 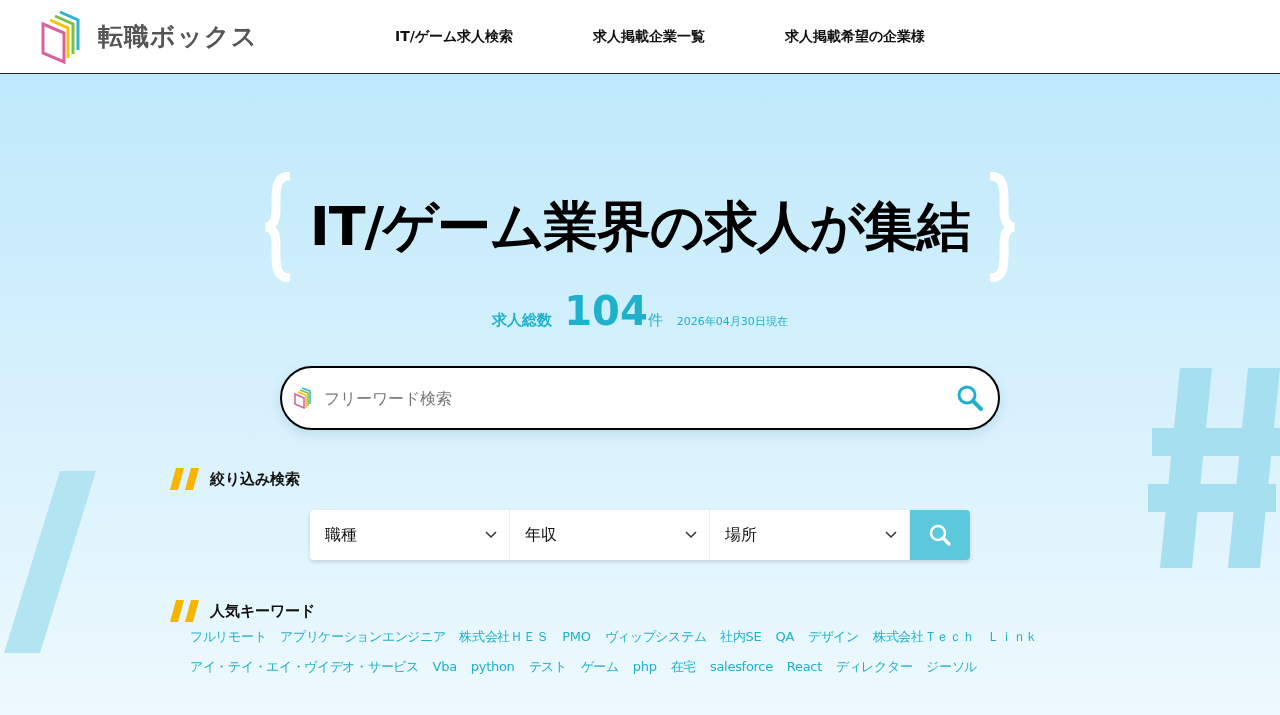 What do you see at coordinates (504, 637) in the screenshot?
I see `keyword-link: 株式会社ＨＥＳ` at bounding box center [504, 637].